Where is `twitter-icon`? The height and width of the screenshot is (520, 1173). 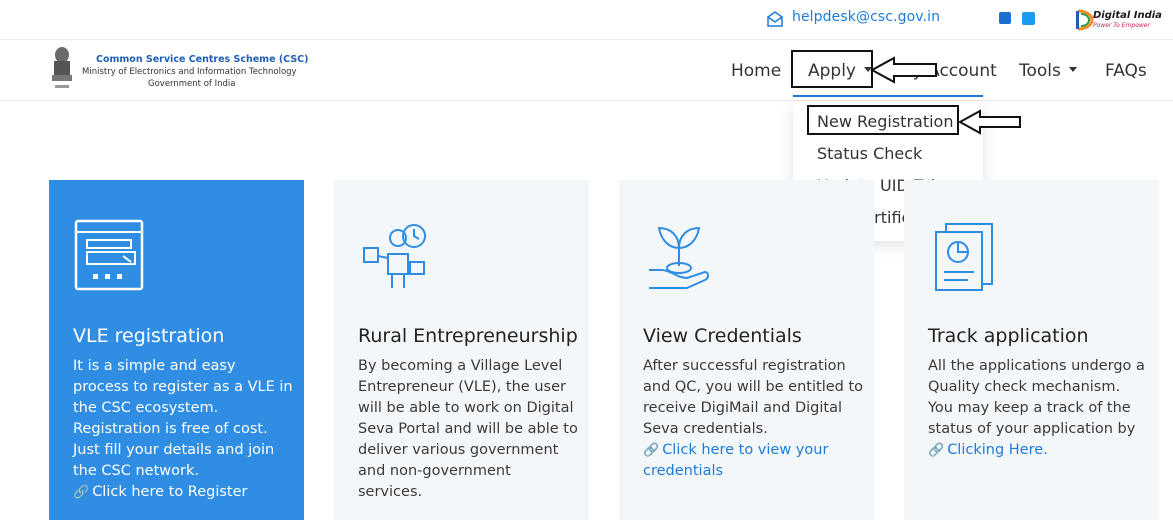 twitter-icon is located at coordinates (1028, 18).